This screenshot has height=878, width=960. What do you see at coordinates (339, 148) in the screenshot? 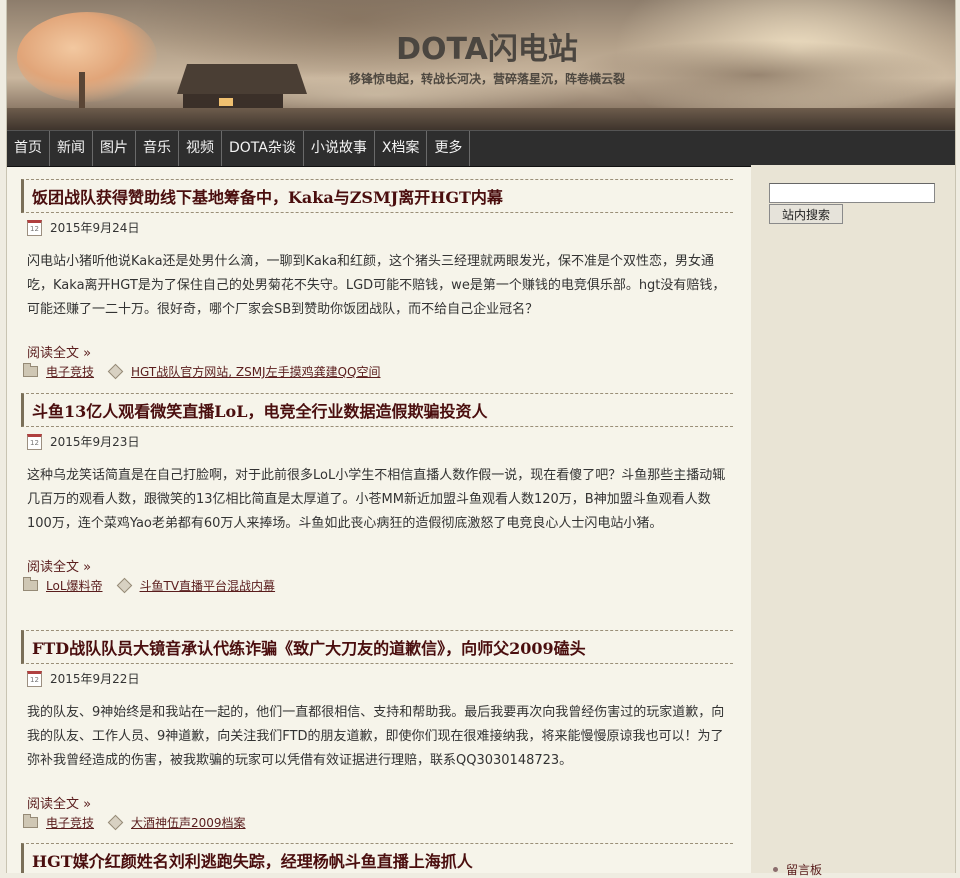
I see `nav-item-stories: 小说故事` at bounding box center [339, 148].